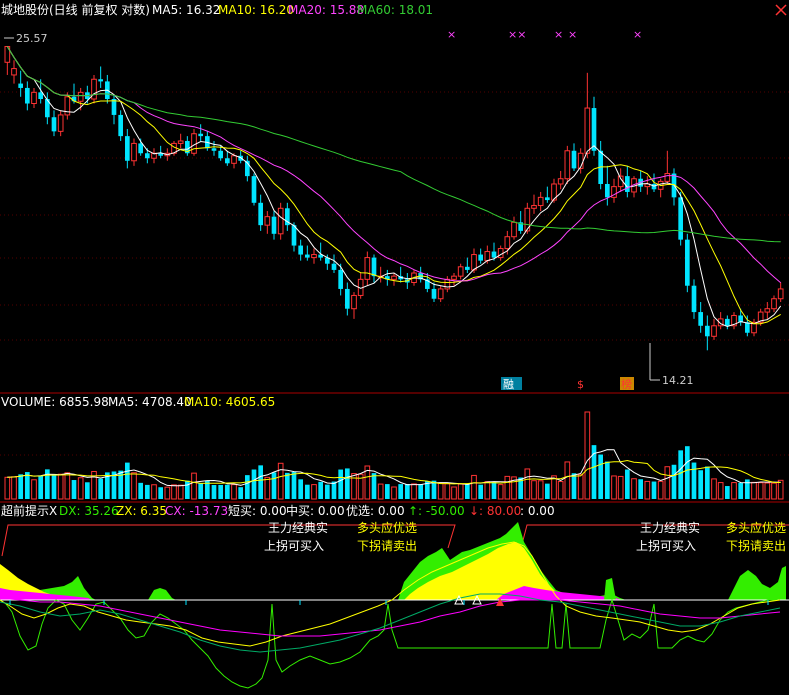 The height and width of the screenshot is (695, 789). Describe the element at coordinates (567, 384) in the screenshot. I see `event-tags: 融 $ 榜` at that location.